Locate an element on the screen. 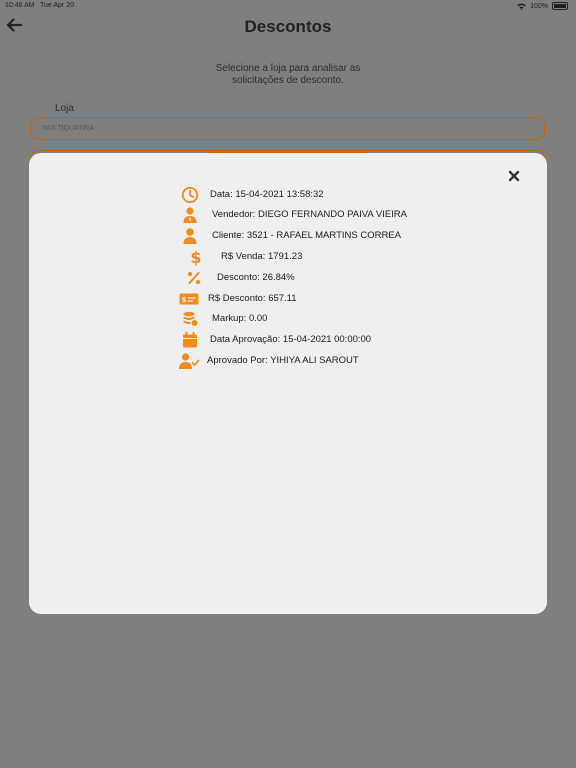 The image size is (576, 768). detail-client: Cliente: 3521 - RAFAEL MARTINS CORREA is located at coordinates (307, 235).